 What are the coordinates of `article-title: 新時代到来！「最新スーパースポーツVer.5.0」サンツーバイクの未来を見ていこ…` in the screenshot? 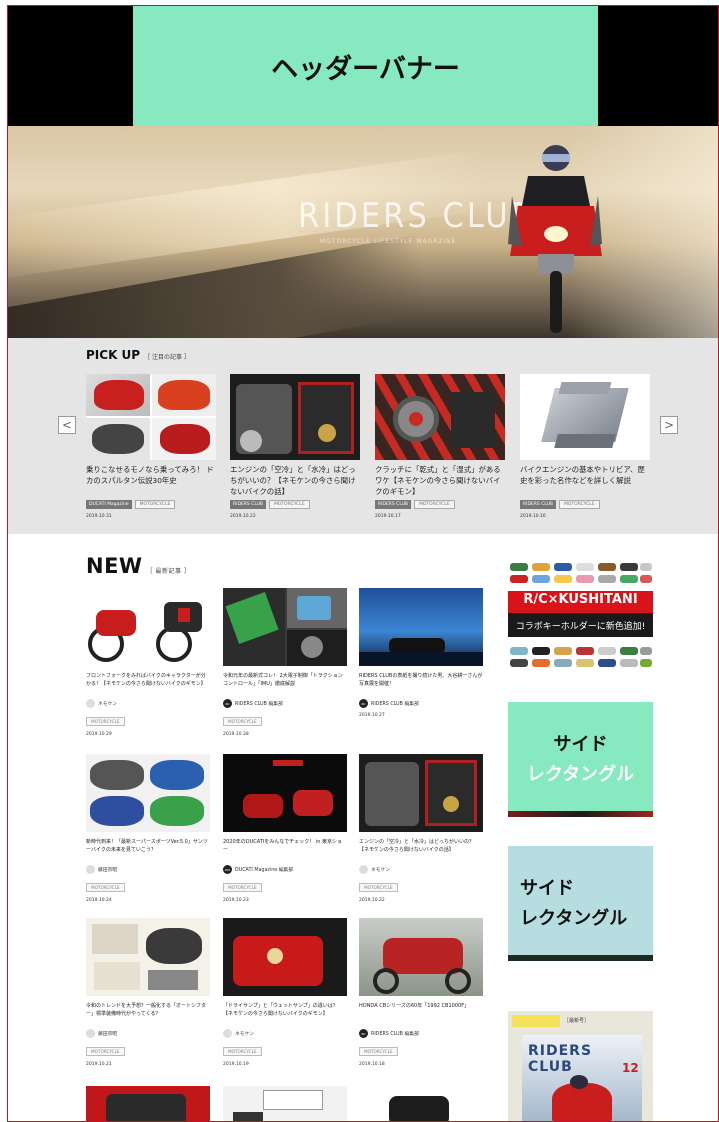 It's located at (148, 850).